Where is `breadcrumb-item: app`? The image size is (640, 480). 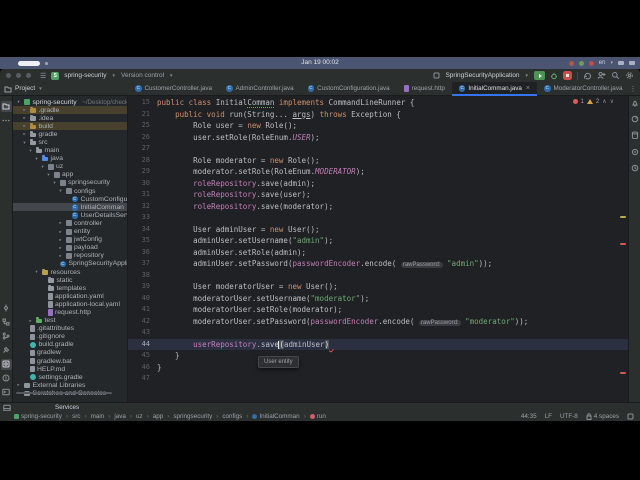
breadcrumb-item: app is located at coordinates (158, 416).